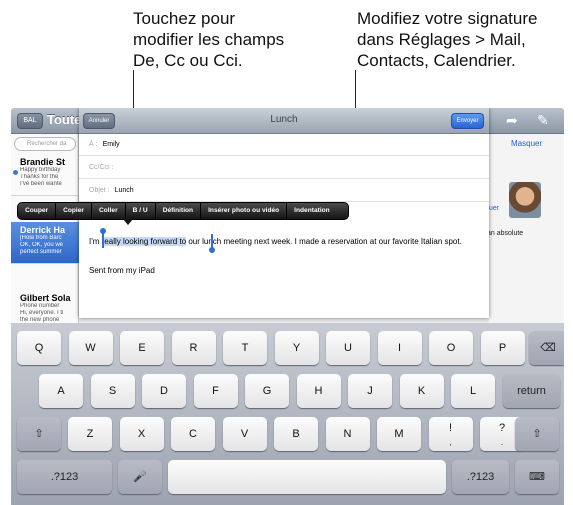  I want to click on message-preview-line: Phone number, so click(40, 306).